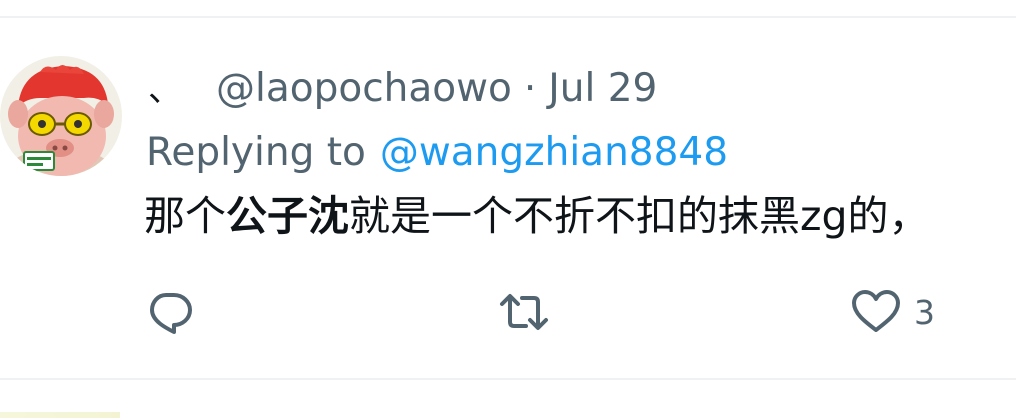  I want to click on avatar, so click(61, 116).